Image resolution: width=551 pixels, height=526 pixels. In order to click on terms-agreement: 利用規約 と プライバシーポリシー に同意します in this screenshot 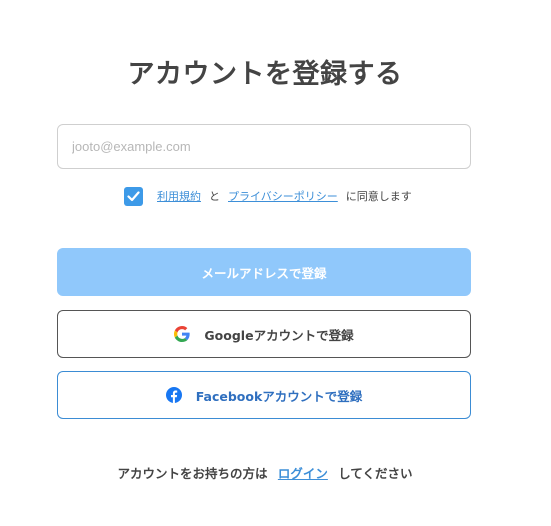, I will do `click(268, 196)`.